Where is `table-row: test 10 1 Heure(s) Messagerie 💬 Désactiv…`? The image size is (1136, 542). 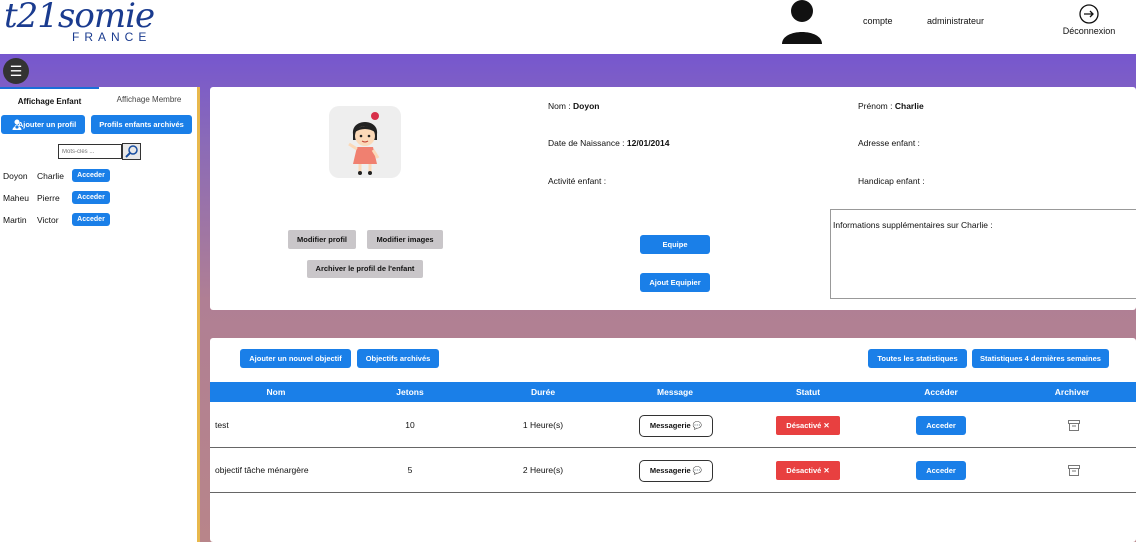
table-row: test 10 1 Heure(s) Messagerie 💬 Désactiv… is located at coordinates (673, 425).